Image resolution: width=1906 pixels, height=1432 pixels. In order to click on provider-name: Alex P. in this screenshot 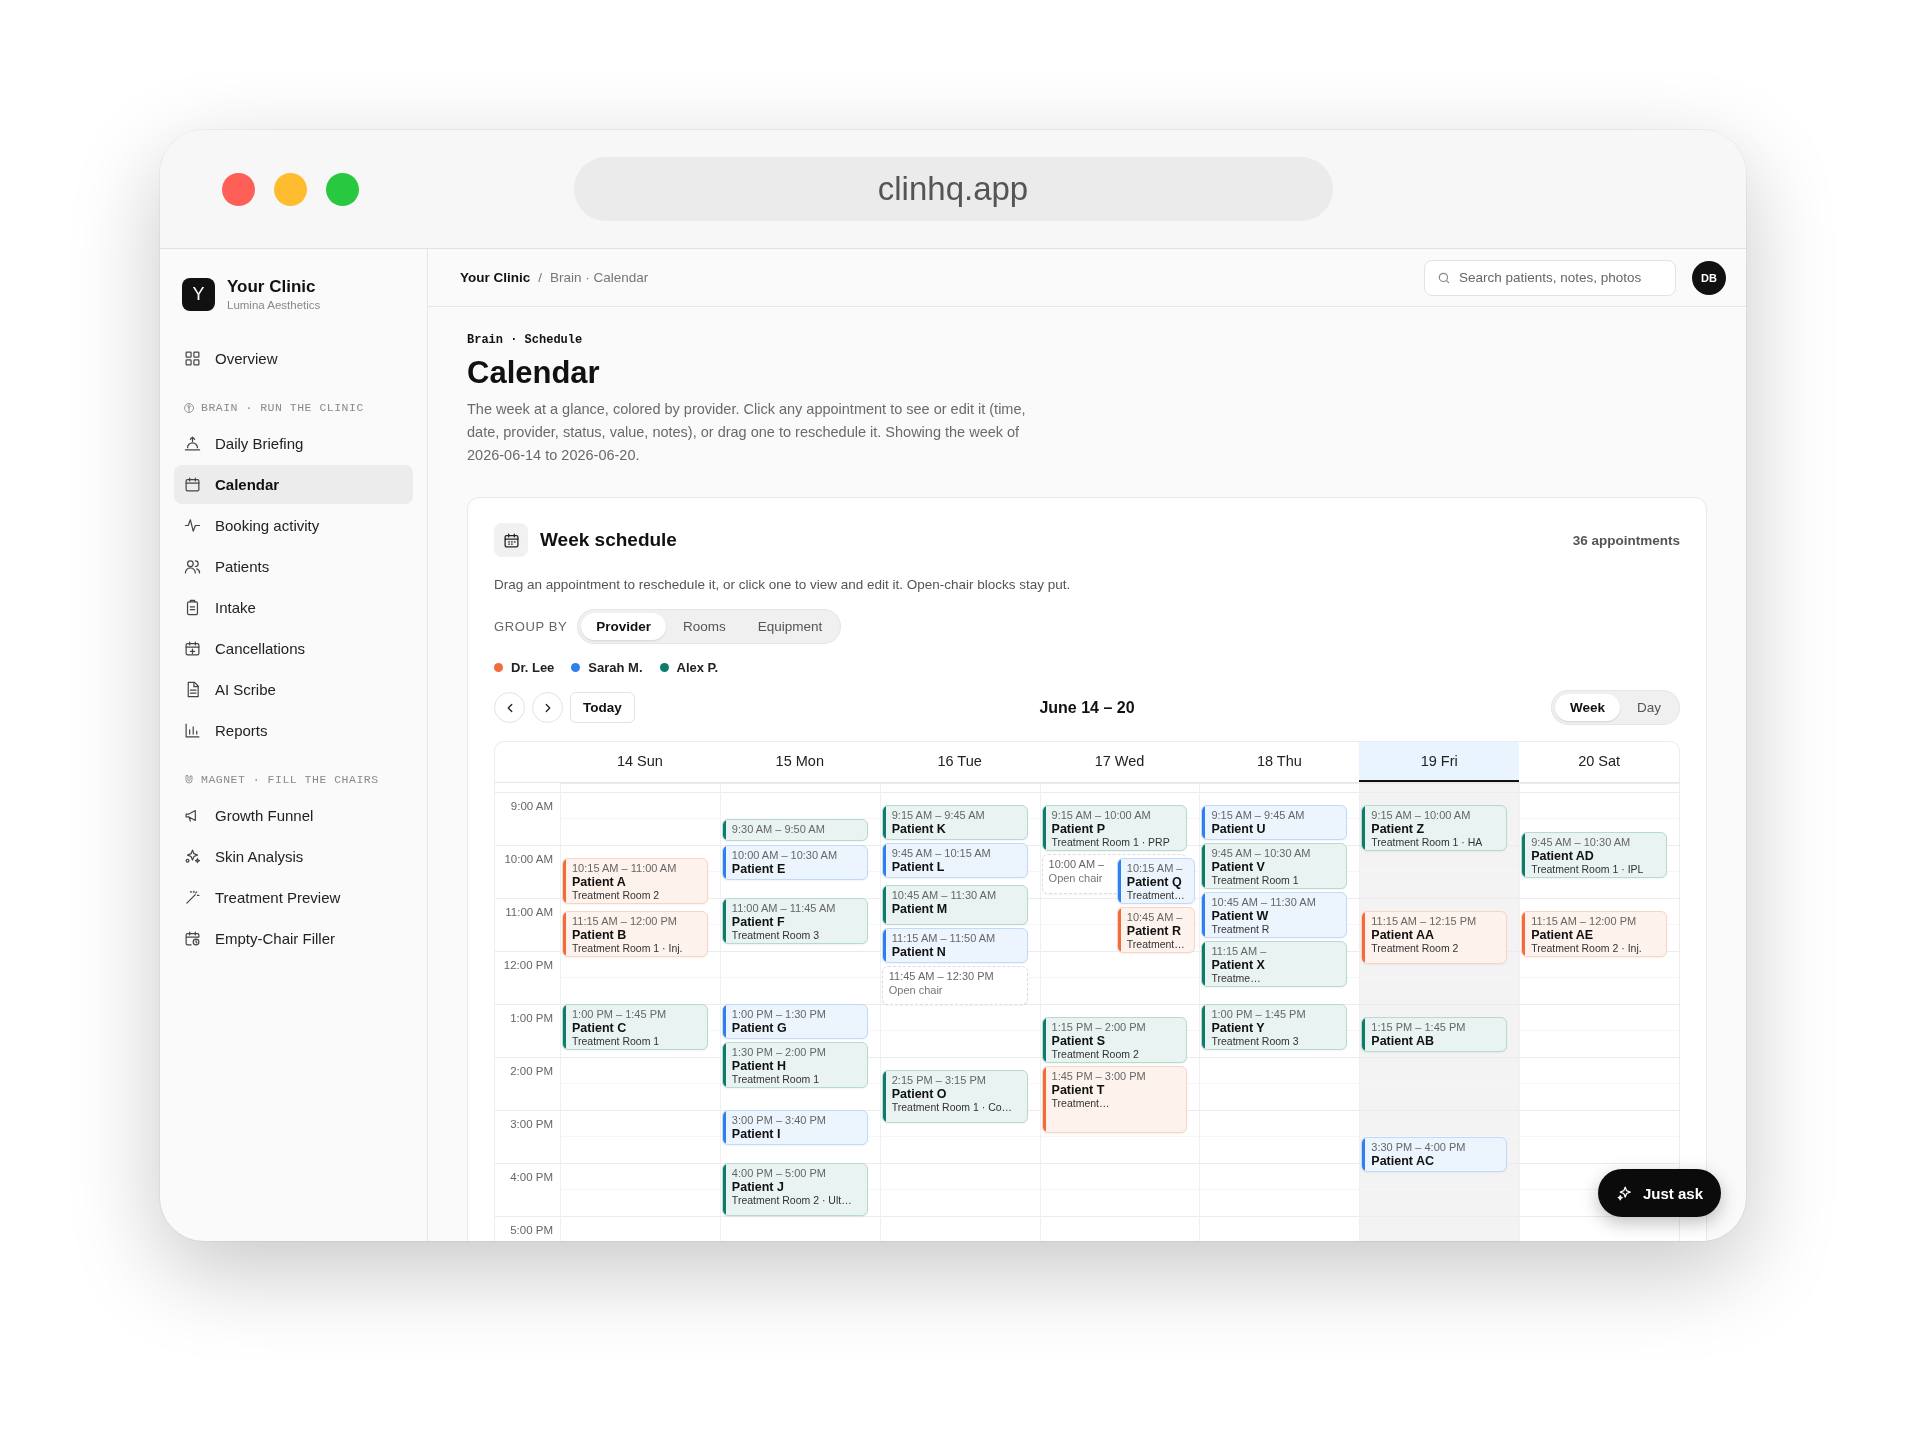, I will do `click(697, 667)`.